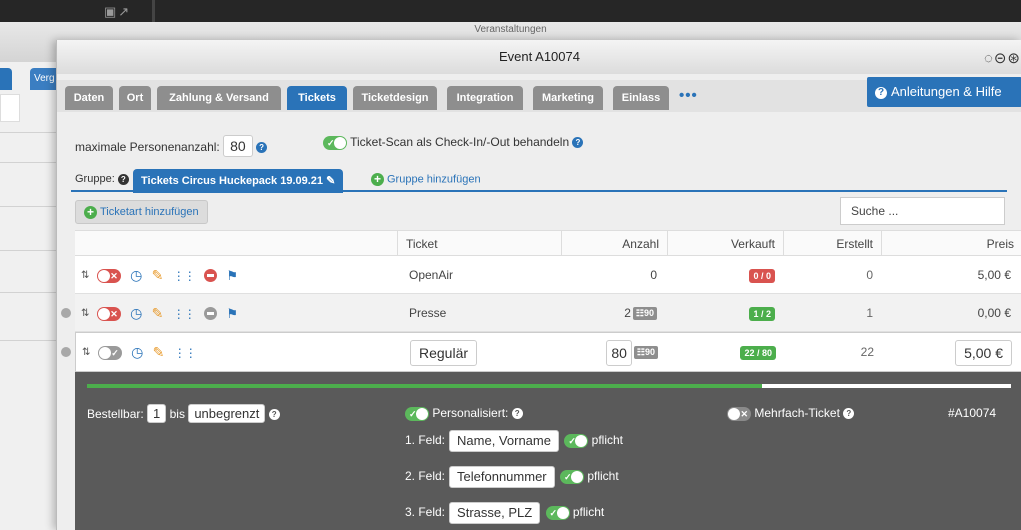 The width and height of the screenshot is (1021, 530). Describe the element at coordinates (688, 98) in the screenshot. I see `tab-more-icon: •••` at that location.